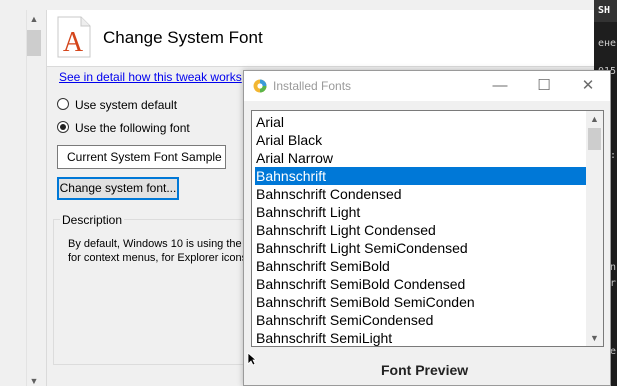 The width and height of the screenshot is (617, 386). I want to click on font-list-item: Bahnschrift Light, so click(421, 212).